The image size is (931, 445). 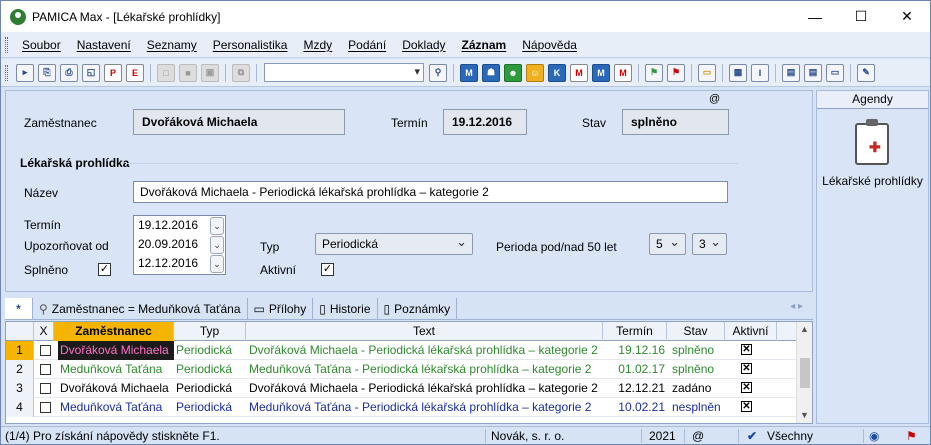 What do you see at coordinates (168, 263) in the screenshot?
I see `done-date-input: 12.12.2016` at bounding box center [168, 263].